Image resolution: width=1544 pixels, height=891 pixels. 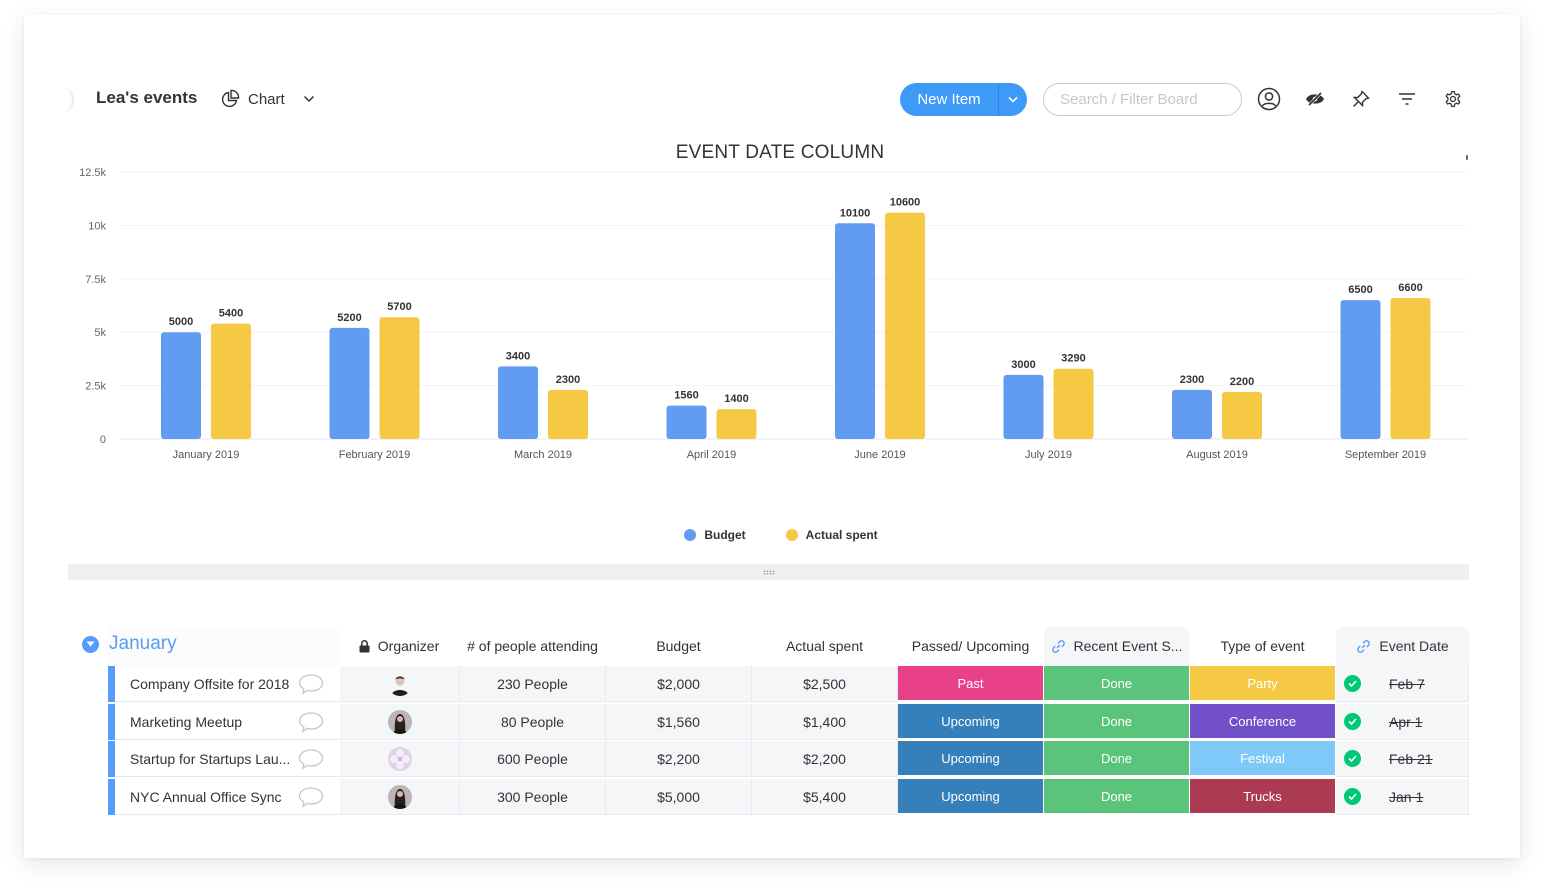 I want to click on legend-label-budget: Budget, so click(x=725, y=535).